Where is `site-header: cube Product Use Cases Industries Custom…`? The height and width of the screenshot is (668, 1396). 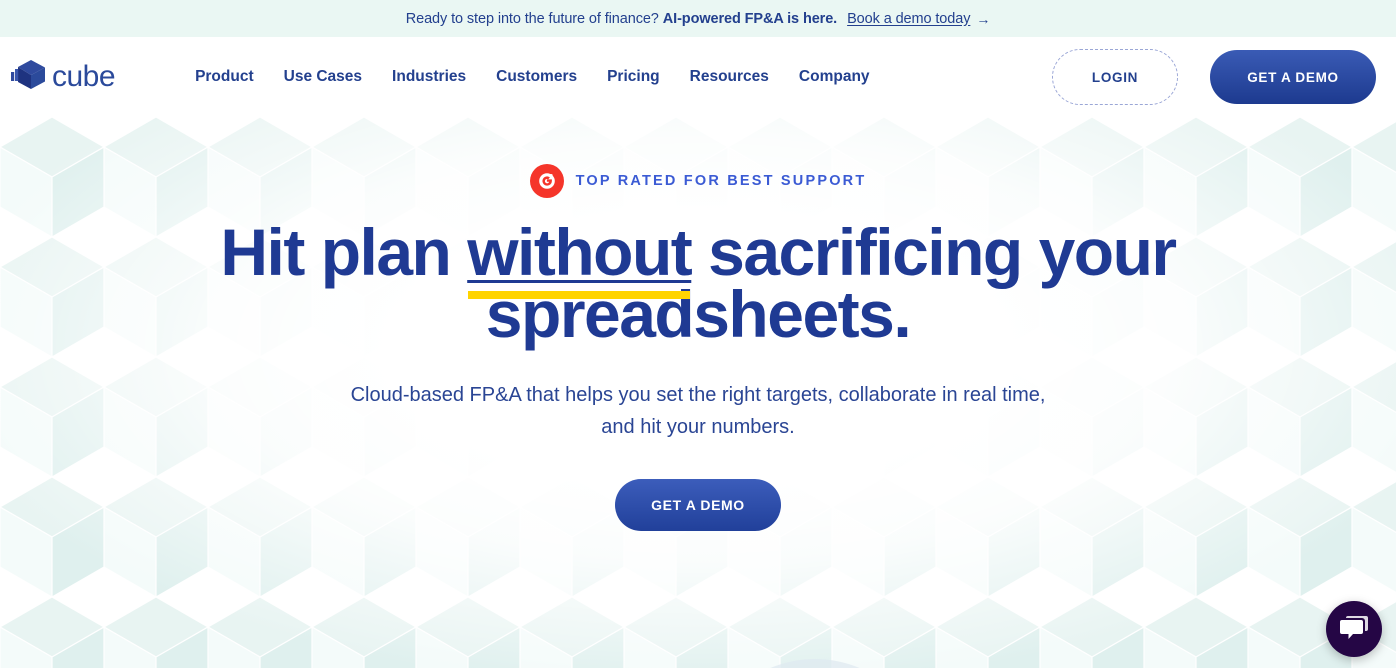
site-header: cube Product Use Cases Industries Custom… is located at coordinates (698, 77).